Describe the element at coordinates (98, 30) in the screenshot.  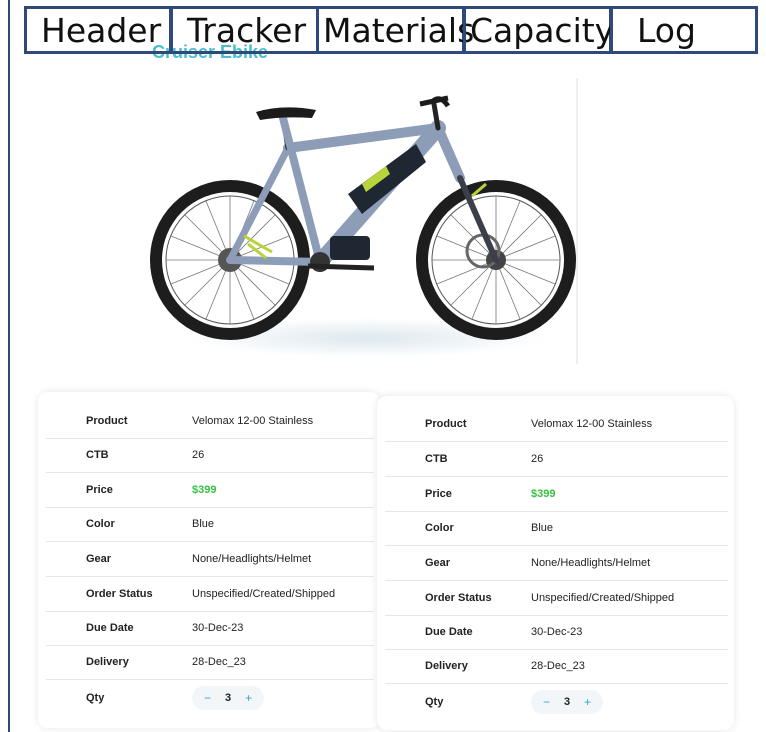
I see `tab-header: Header` at that location.